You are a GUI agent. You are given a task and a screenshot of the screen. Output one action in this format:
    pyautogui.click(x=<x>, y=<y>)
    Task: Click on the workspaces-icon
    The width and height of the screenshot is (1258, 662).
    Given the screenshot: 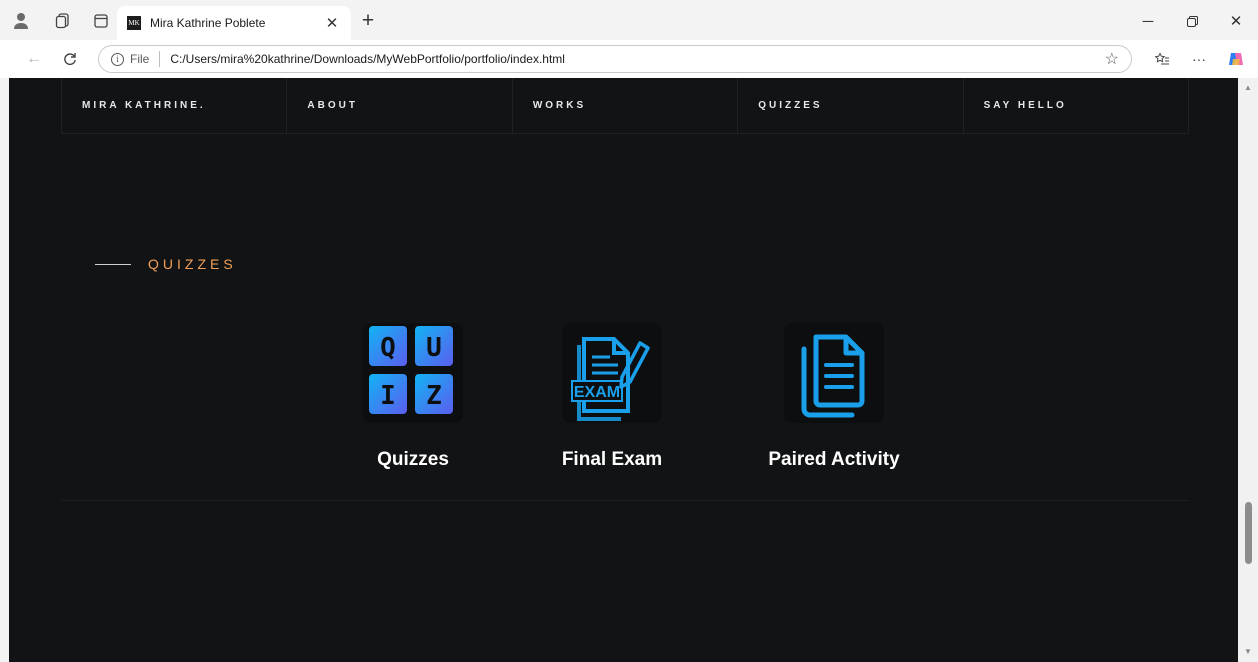 What is the action you would take?
    pyautogui.click(x=63, y=21)
    